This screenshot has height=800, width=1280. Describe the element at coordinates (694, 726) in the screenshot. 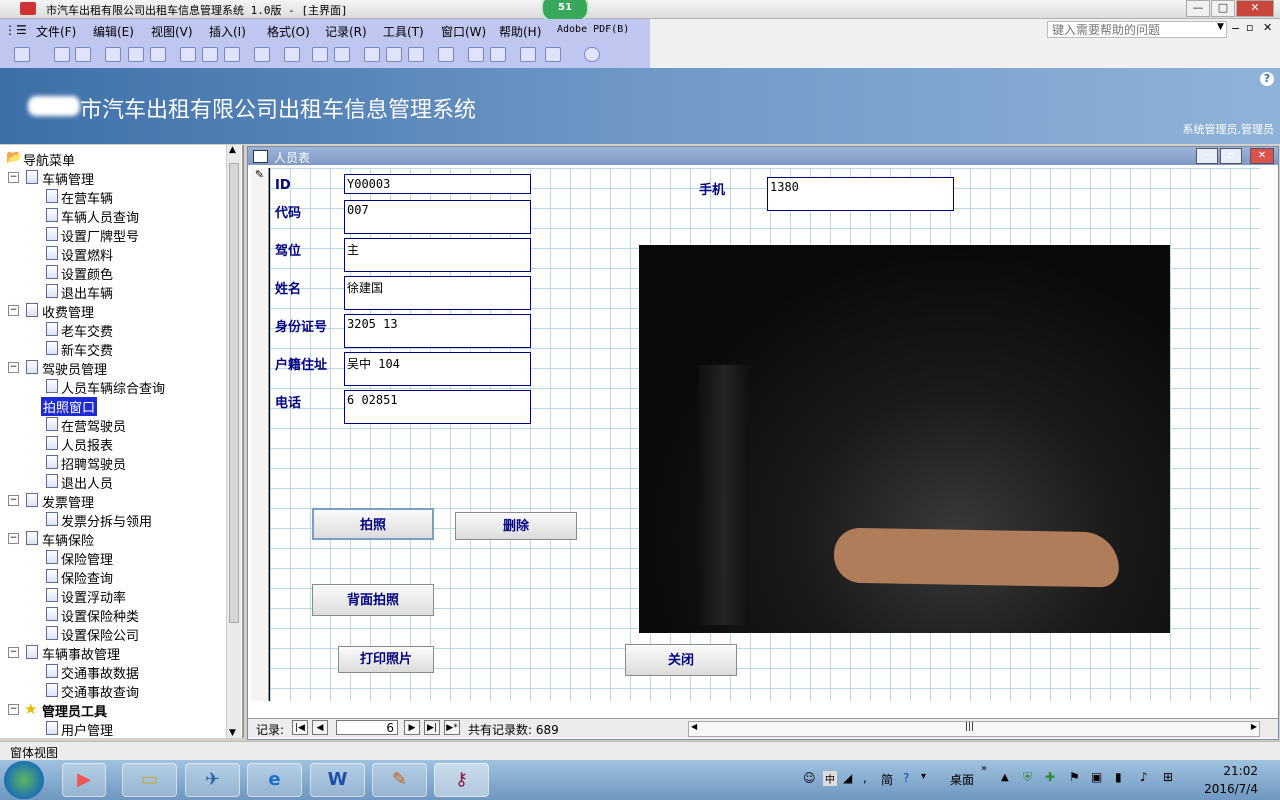

I see `scroll-left-icon: ◀` at that location.